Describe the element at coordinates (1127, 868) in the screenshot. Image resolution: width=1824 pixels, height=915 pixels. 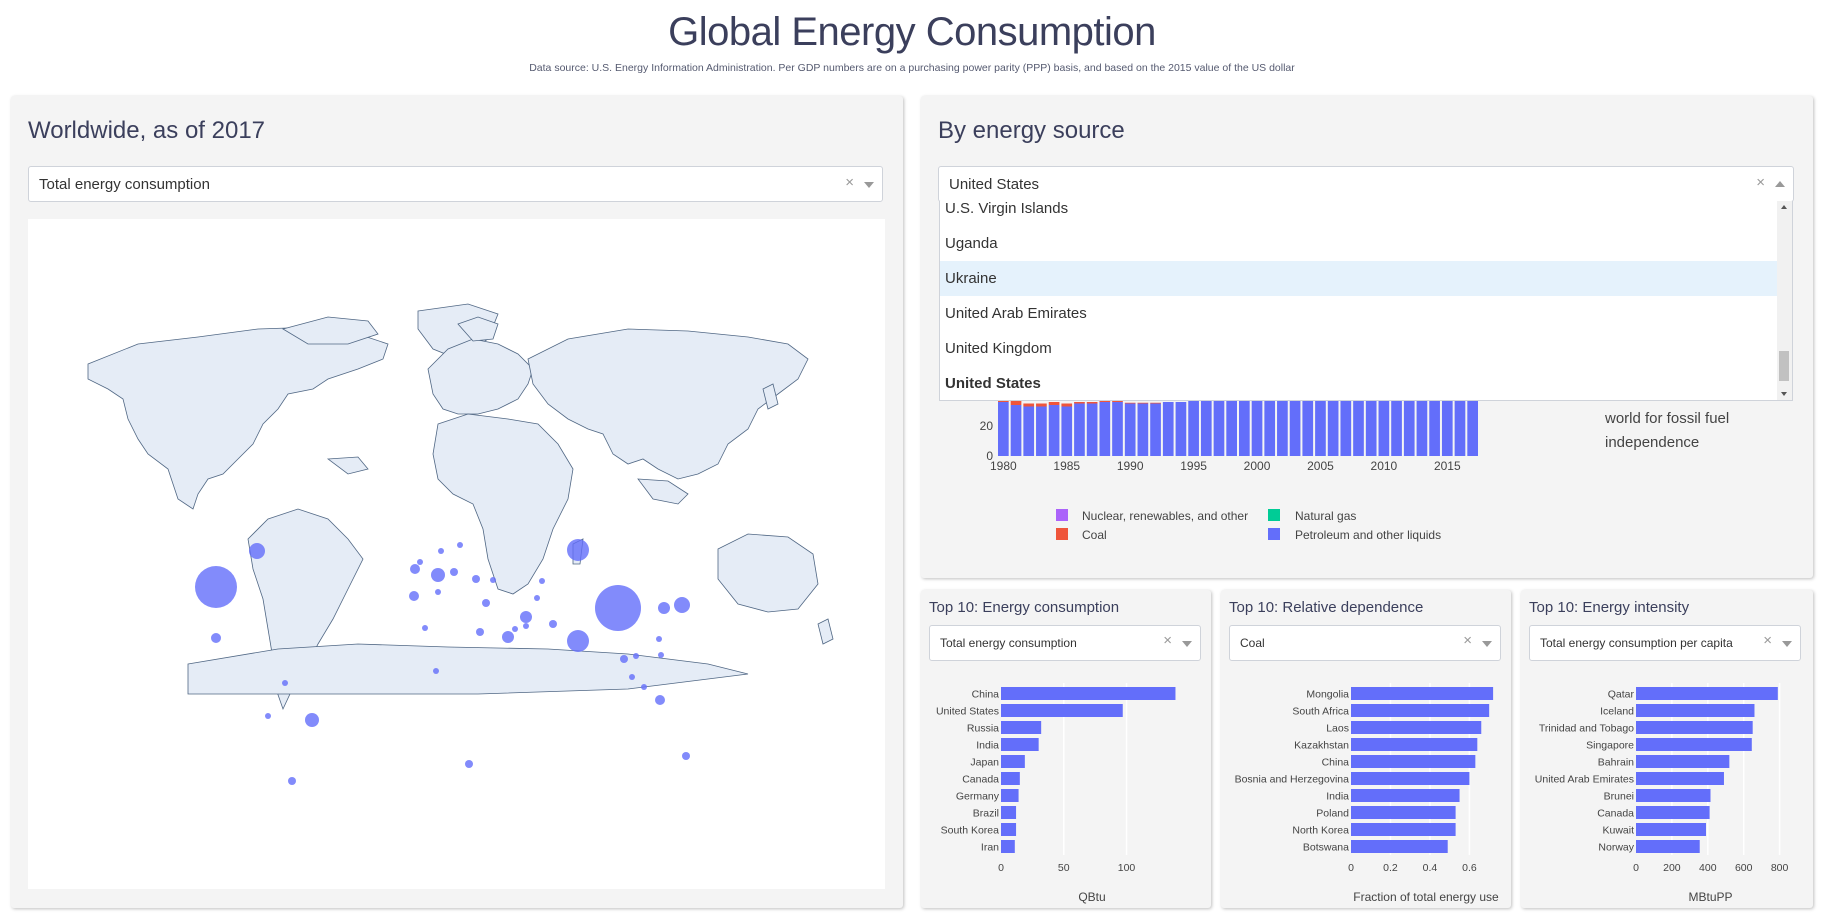
I see `x-tick-label: 100` at that location.